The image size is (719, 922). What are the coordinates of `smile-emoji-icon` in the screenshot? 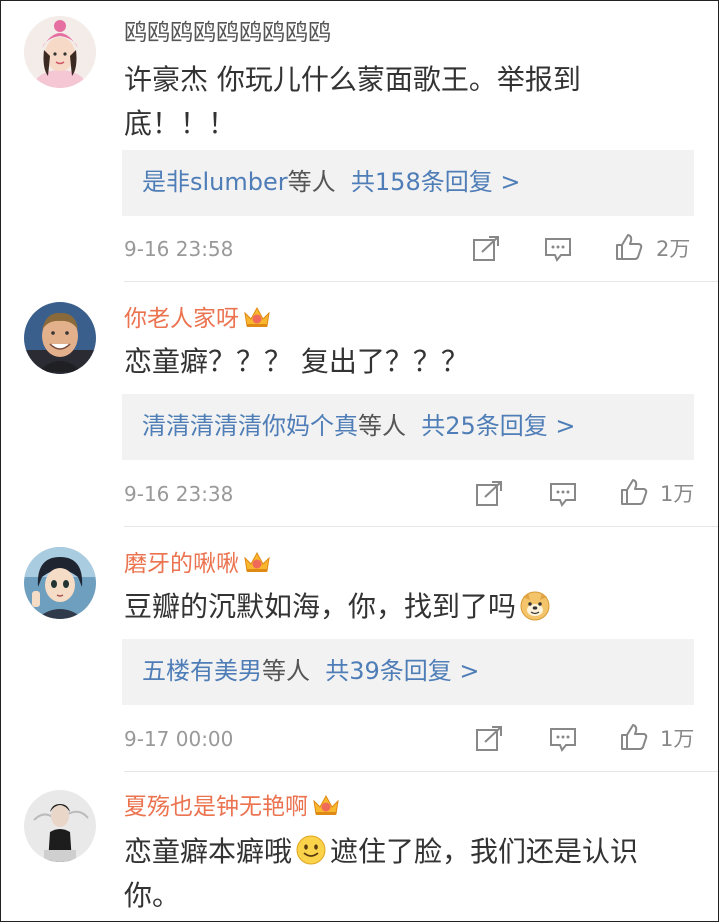 It's located at (311, 850).